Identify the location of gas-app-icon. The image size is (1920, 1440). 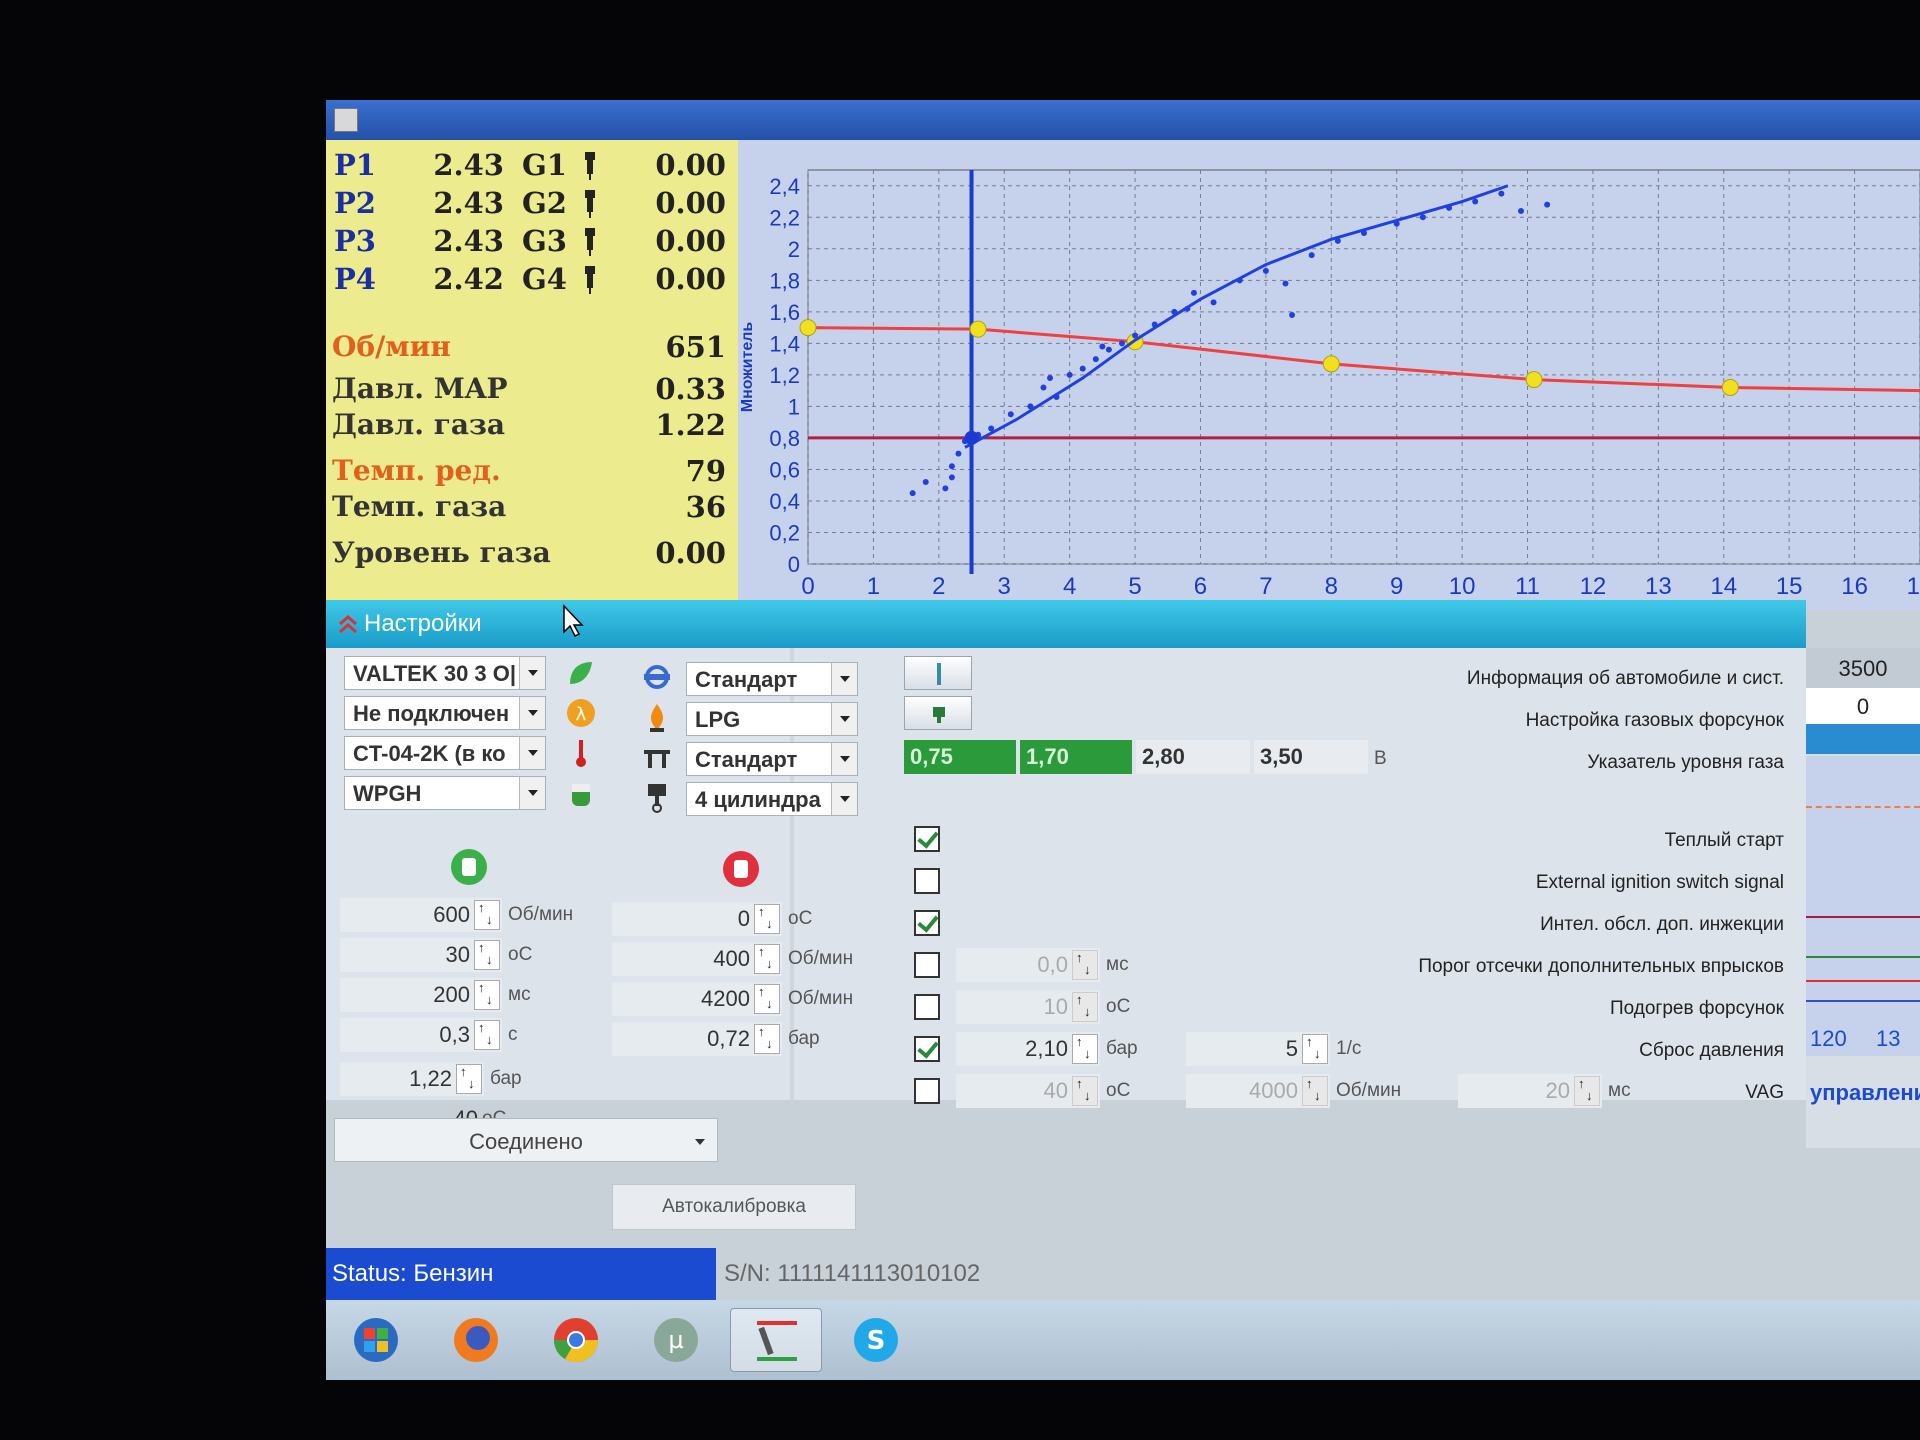
(777, 1341).